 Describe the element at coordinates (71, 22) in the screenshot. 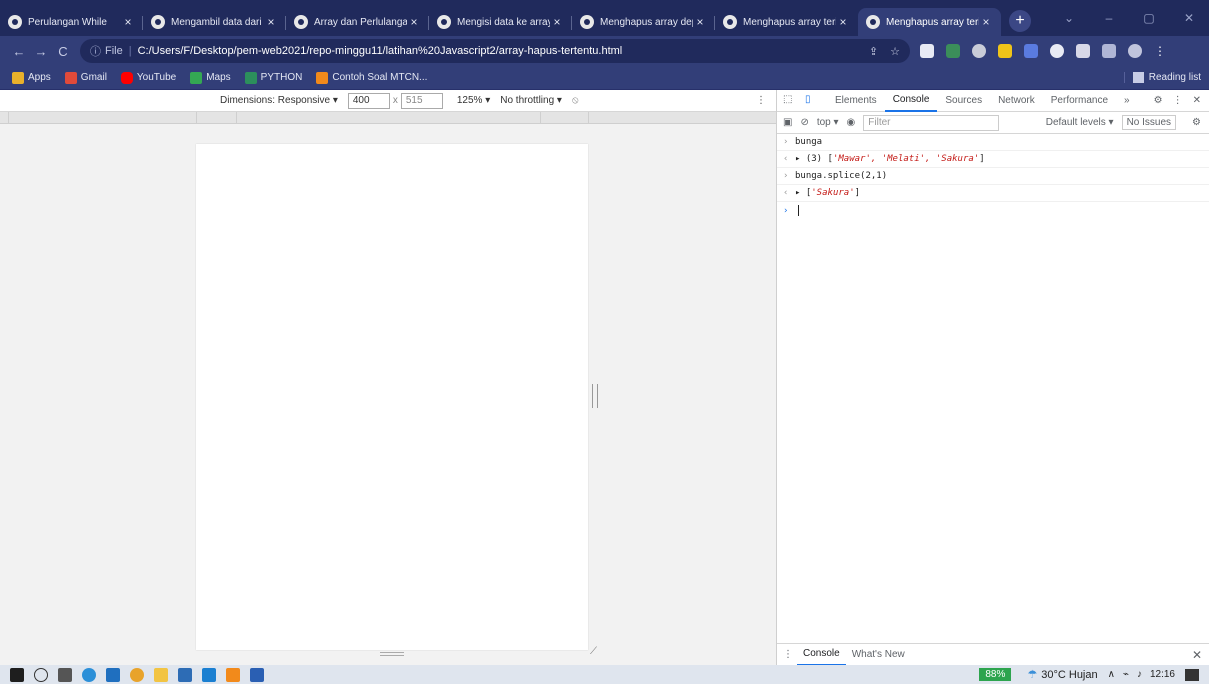

I see `browser-tab: Perulangan While ×` at that location.